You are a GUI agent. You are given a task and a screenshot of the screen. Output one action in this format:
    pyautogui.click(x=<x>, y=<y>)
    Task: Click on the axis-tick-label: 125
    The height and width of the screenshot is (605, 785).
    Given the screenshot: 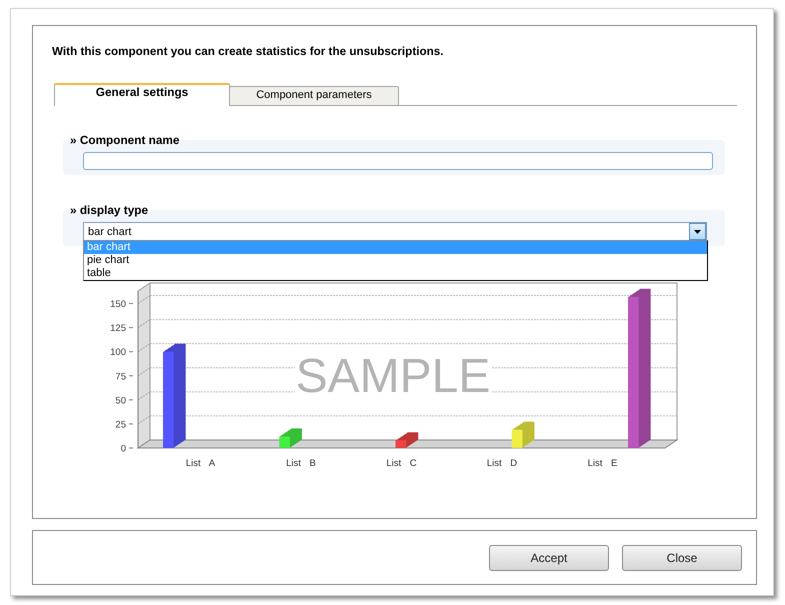 What is the action you would take?
    pyautogui.click(x=118, y=328)
    